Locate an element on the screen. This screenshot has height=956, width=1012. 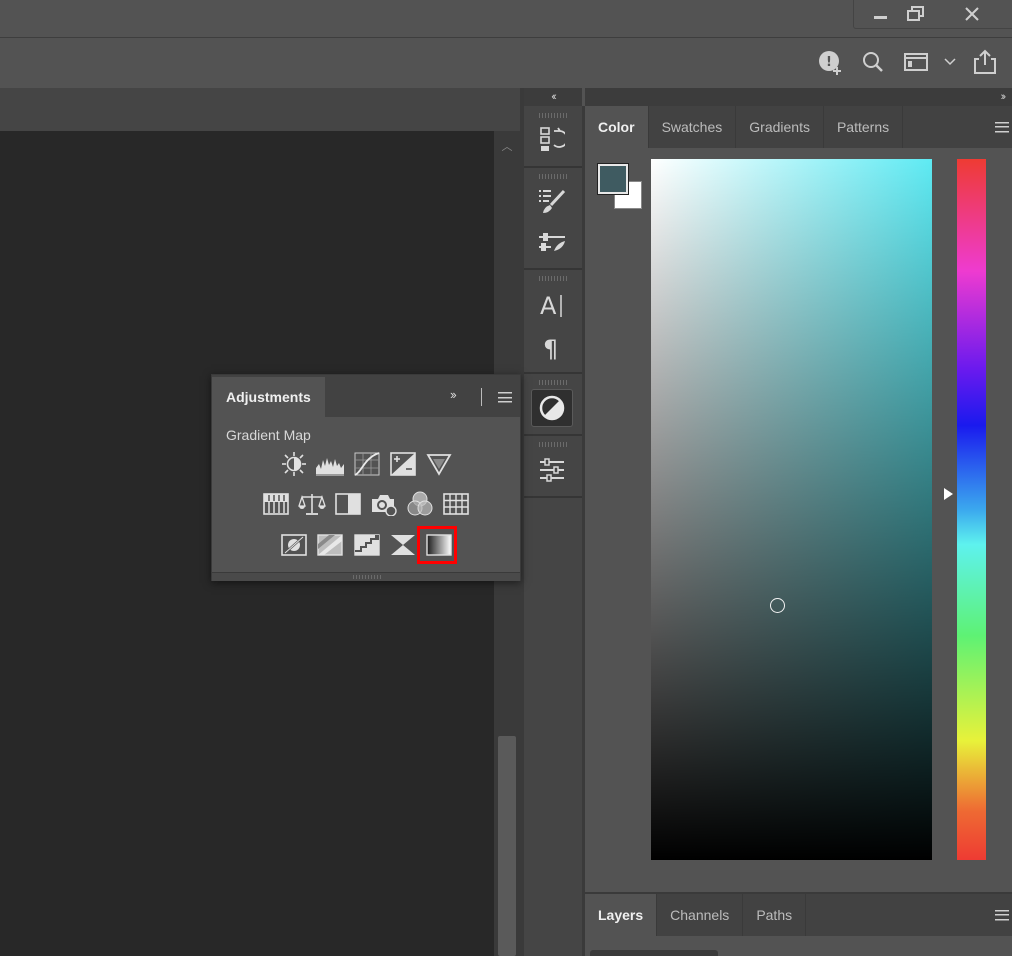
paragraph-button: ¶ is located at coordinates (552, 347).